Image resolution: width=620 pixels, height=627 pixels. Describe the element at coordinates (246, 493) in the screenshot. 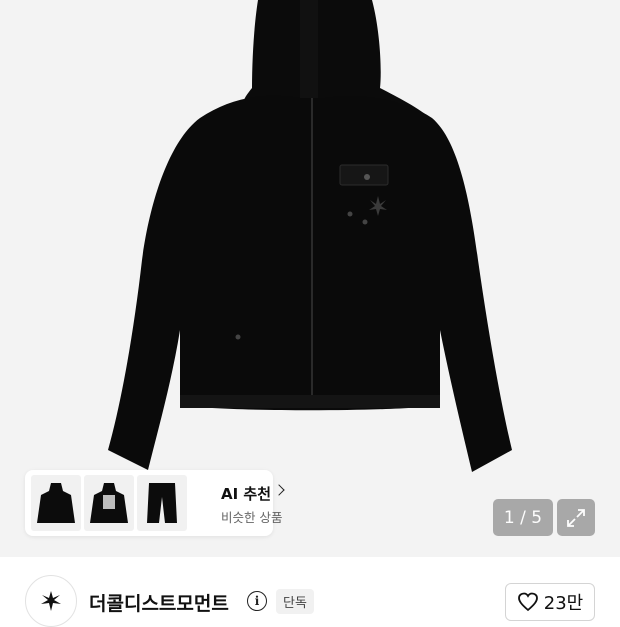

I see `ai-recommend-title: AI 추천` at that location.